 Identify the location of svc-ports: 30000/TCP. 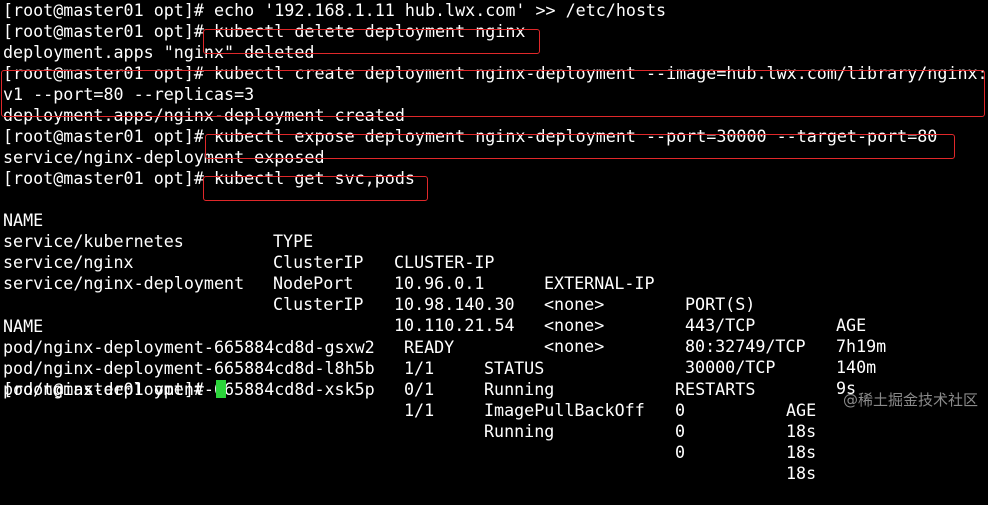
(730, 367).